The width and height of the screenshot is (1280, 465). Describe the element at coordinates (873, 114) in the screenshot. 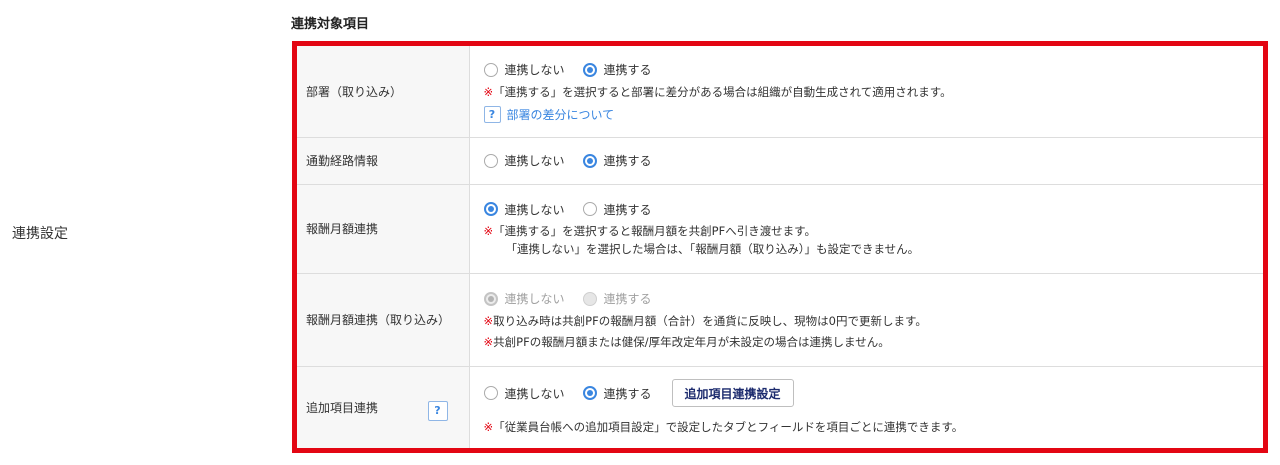

I see `department-diff-help-link: ? 部署の差分について` at that location.